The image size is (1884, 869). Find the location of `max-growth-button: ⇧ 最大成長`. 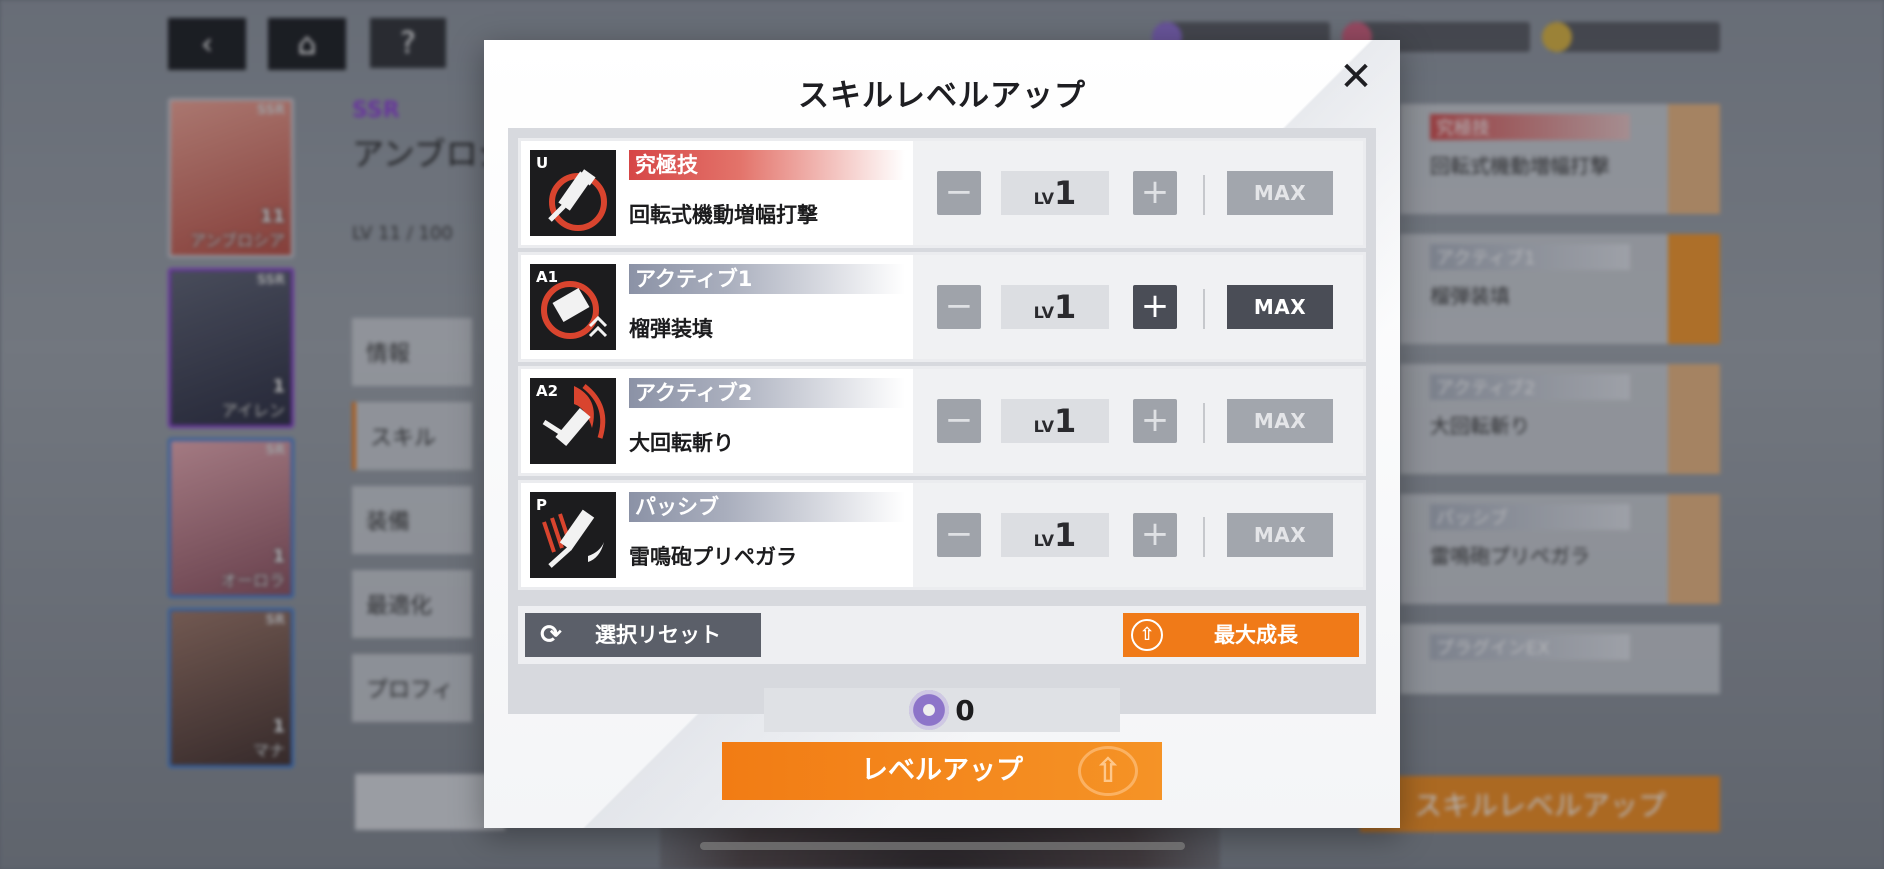

max-growth-button: ⇧ 最大成長 is located at coordinates (1241, 635).